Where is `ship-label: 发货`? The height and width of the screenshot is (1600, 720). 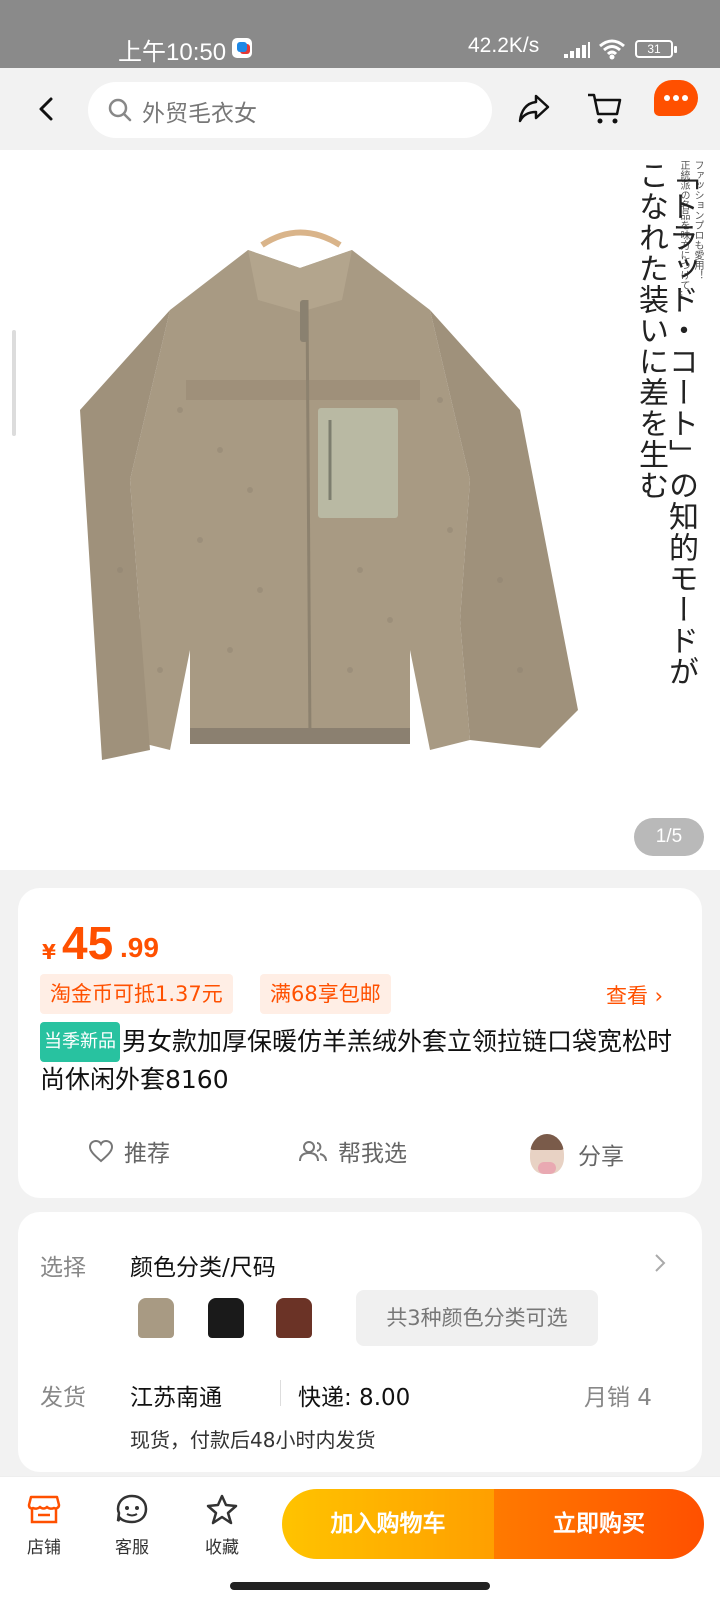
ship-label: 发货 is located at coordinates (63, 1398).